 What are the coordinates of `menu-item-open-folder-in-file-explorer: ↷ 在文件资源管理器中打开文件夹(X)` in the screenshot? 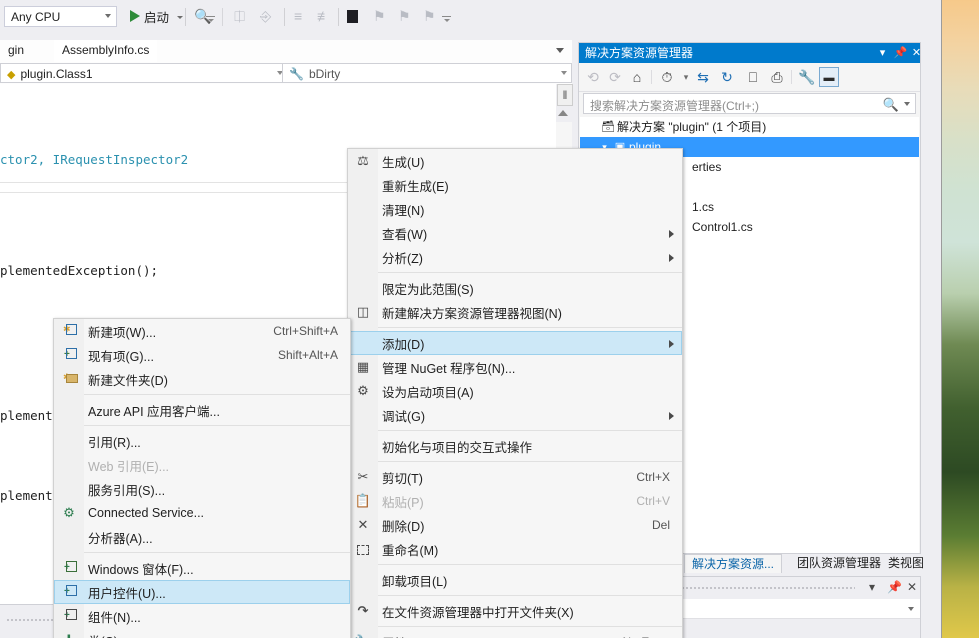 It's located at (515, 611).